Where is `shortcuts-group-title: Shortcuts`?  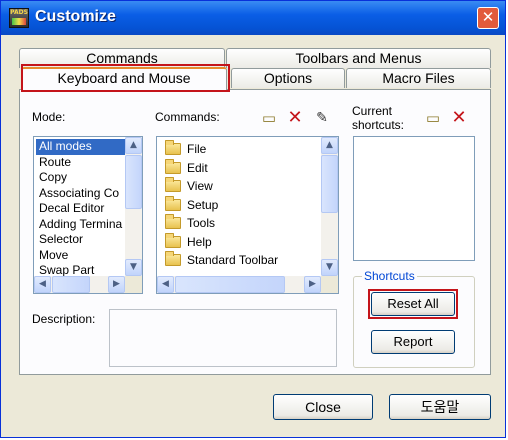 shortcuts-group-title: Shortcuts is located at coordinates (389, 276).